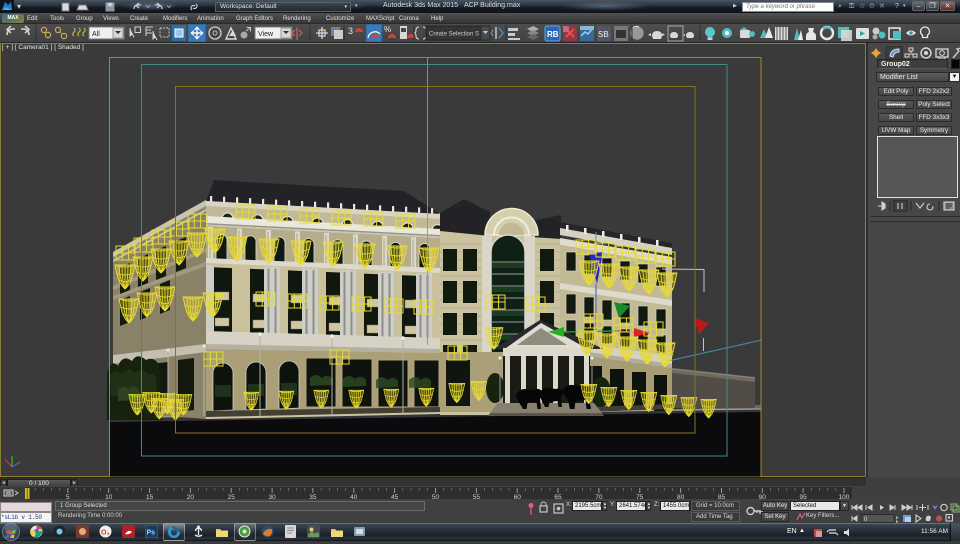  What do you see at coordinates (603, 34) in the screenshot?
I see `svg-text: SB` at bounding box center [603, 34].